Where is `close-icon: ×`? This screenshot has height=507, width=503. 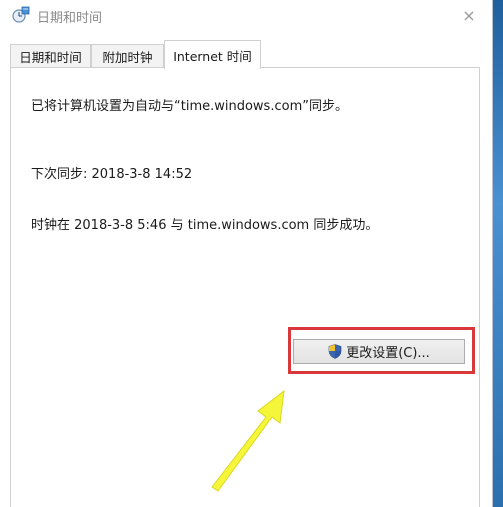
close-icon: × is located at coordinates (469, 15).